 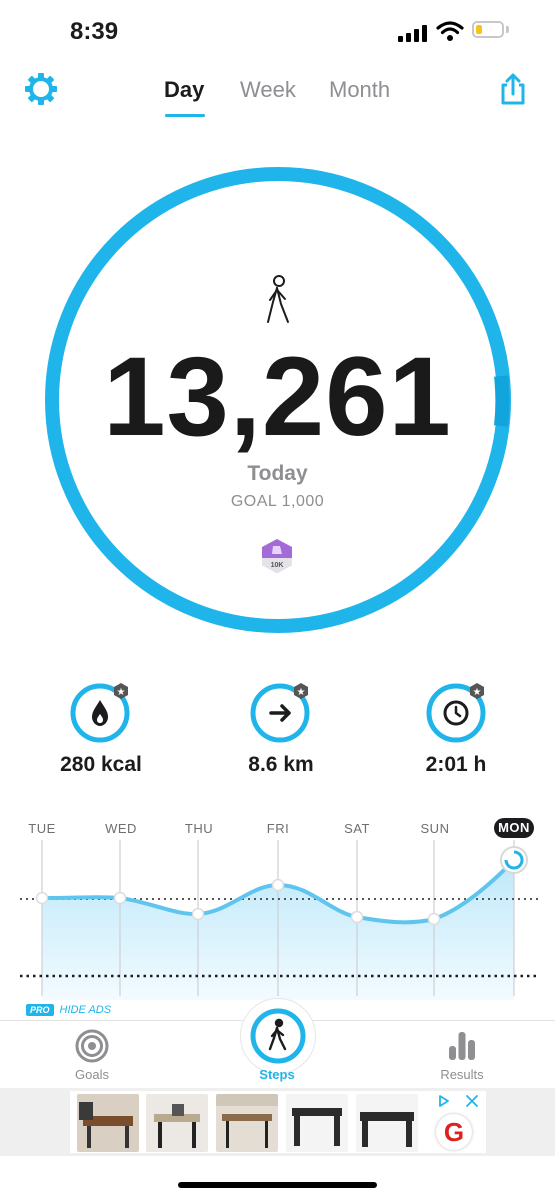 What do you see at coordinates (277, 396) in the screenshot?
I see `step-count: 13,261` at bounding box center [277, 396].